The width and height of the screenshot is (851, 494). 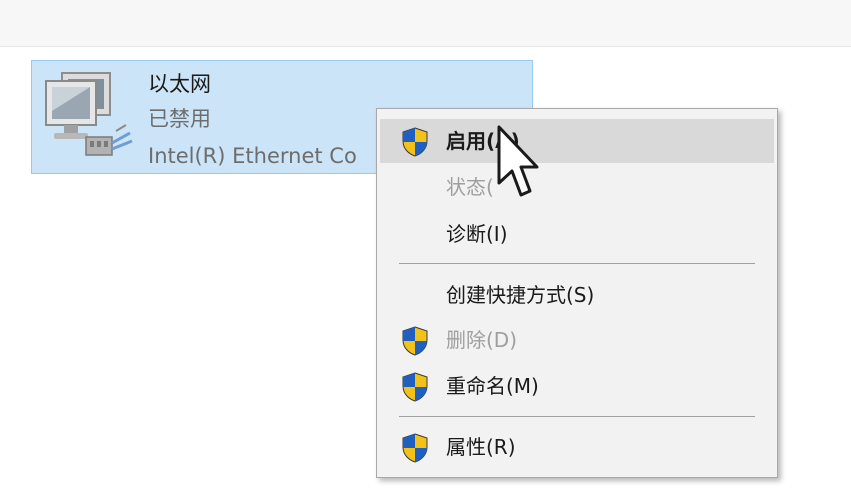 What do you see at coordinates (179, 84) in the screenshot?
I see `adapter-name: 以太网` at bounding box center [179, 84].